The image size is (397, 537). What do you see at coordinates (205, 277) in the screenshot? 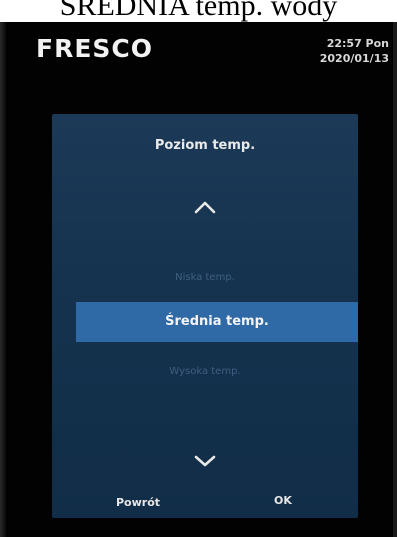
I see `option-low-temp: Niska temp.` at bounding box center [205, 277].